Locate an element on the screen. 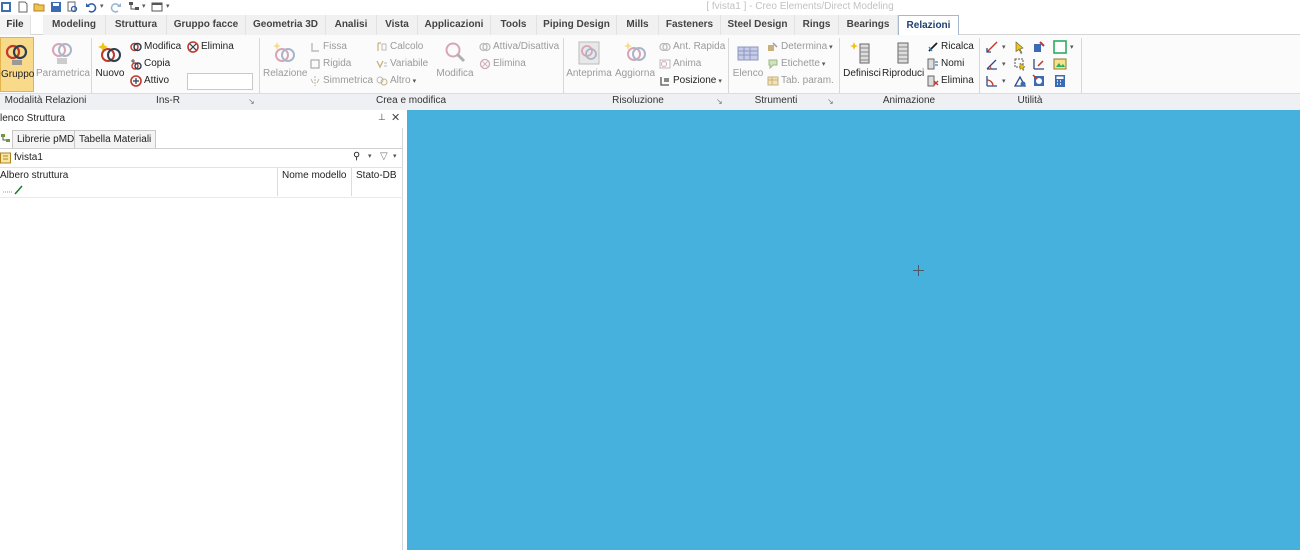  modifica-crea-label: Modifica is located at coordinates (455, 73).